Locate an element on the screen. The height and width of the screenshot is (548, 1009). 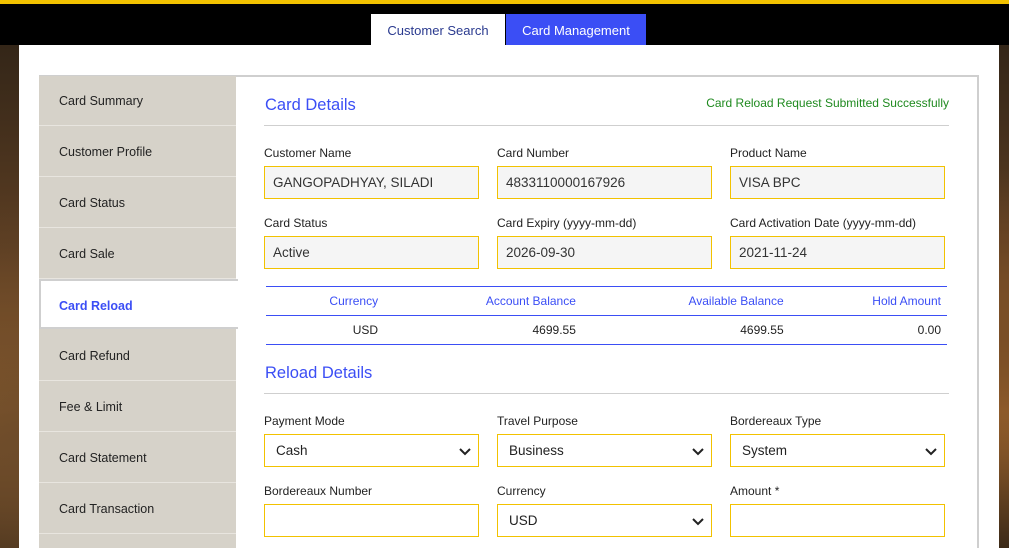
sidebar-item-card-reload: Card Reload is located at coordinates (138, 304).